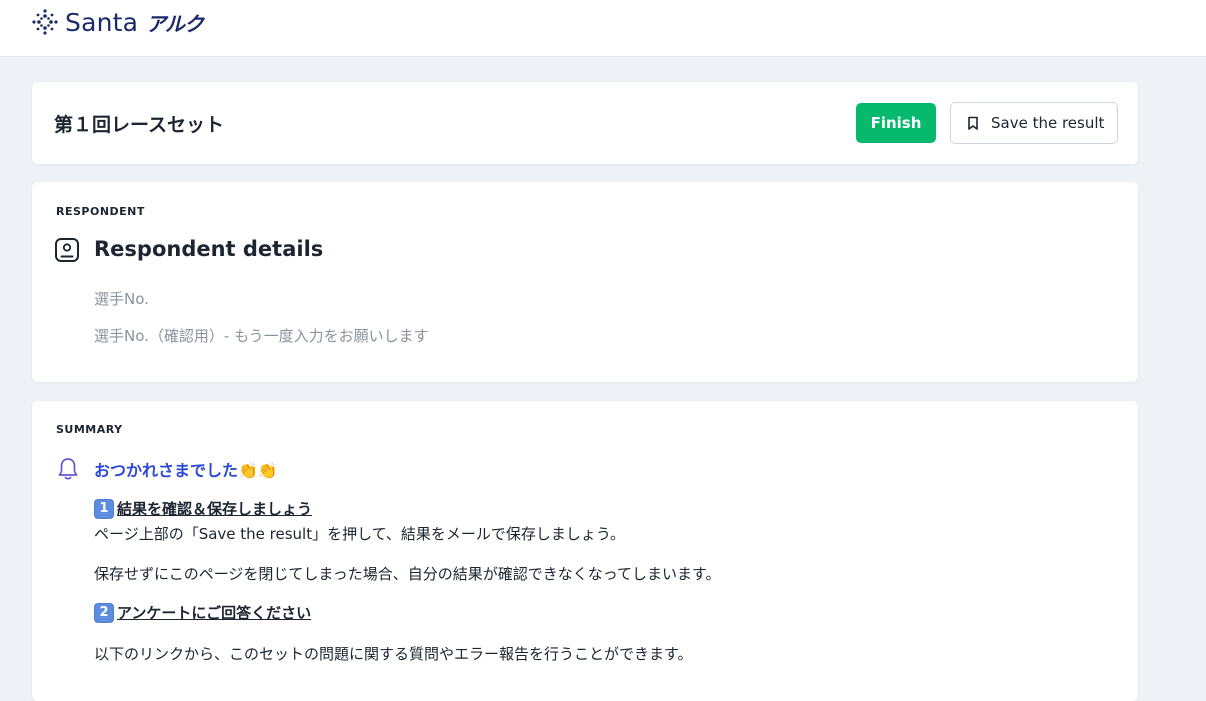 This screenshot has width=1206, height=701. I want to click on step-2-title: 2 アンケートにご回答ください, so click(202, 612).